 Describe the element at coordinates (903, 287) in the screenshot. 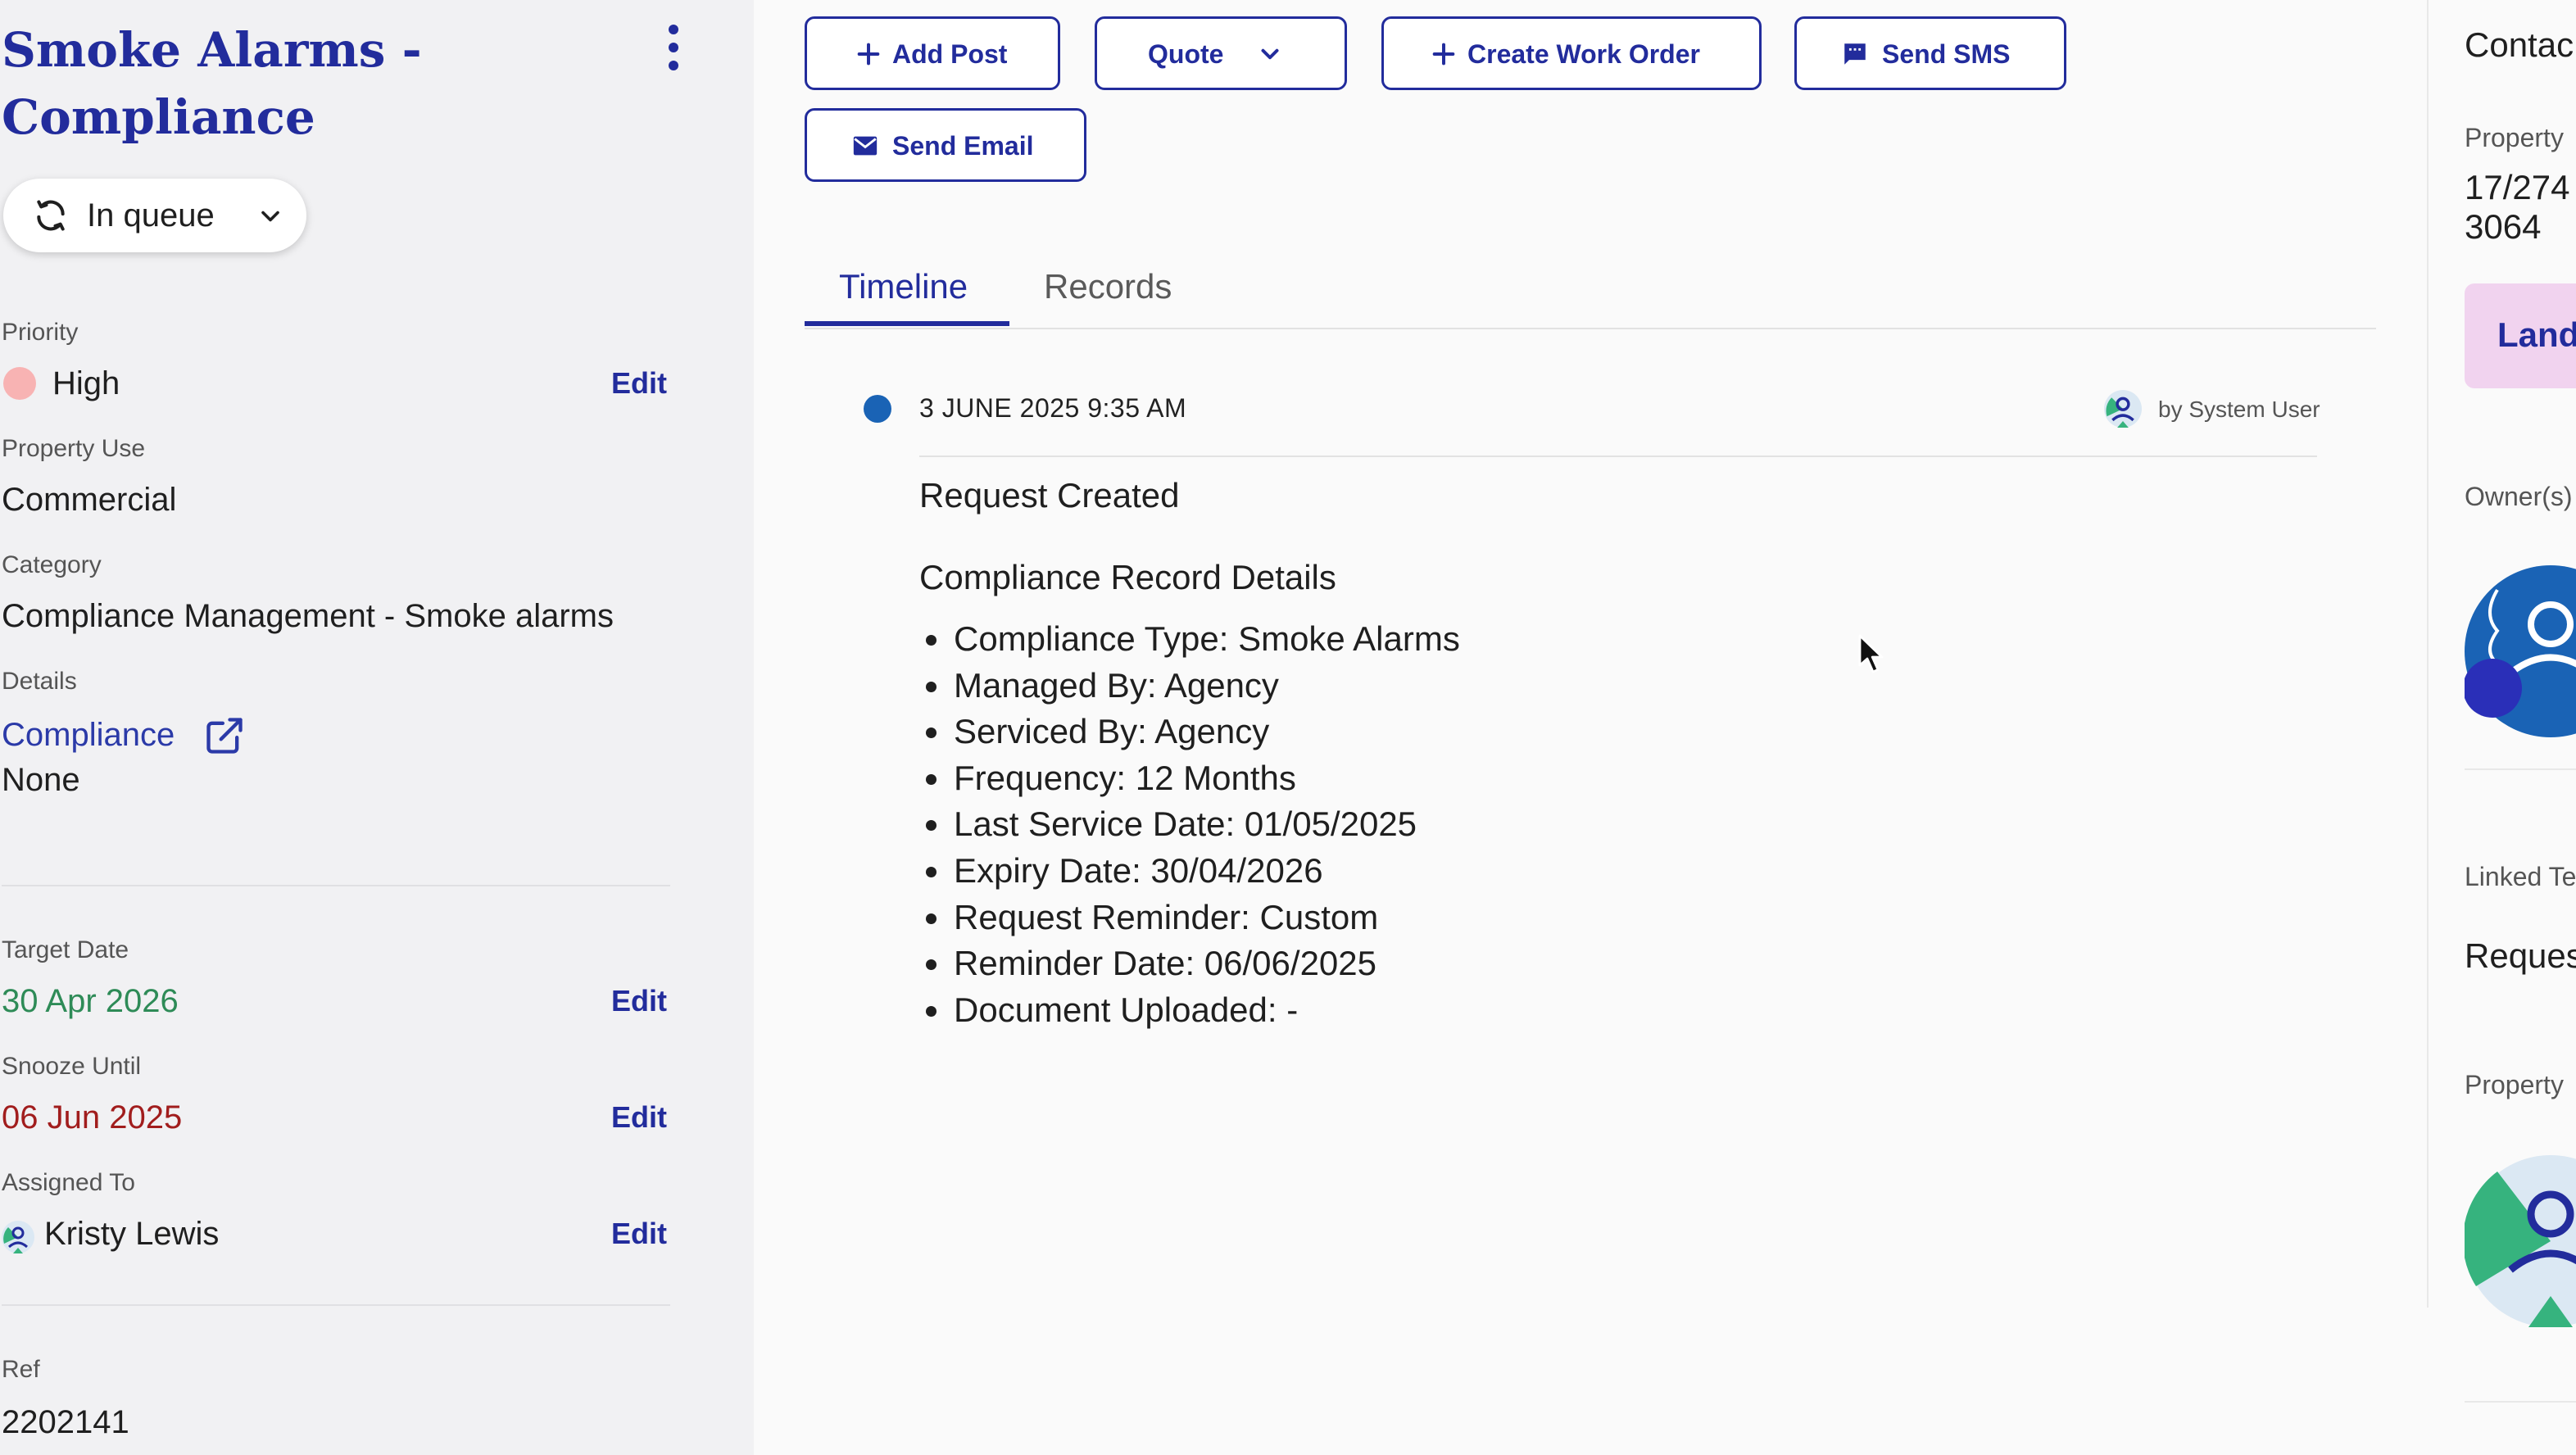

I see `tab-timeline: Timeline` at that location.